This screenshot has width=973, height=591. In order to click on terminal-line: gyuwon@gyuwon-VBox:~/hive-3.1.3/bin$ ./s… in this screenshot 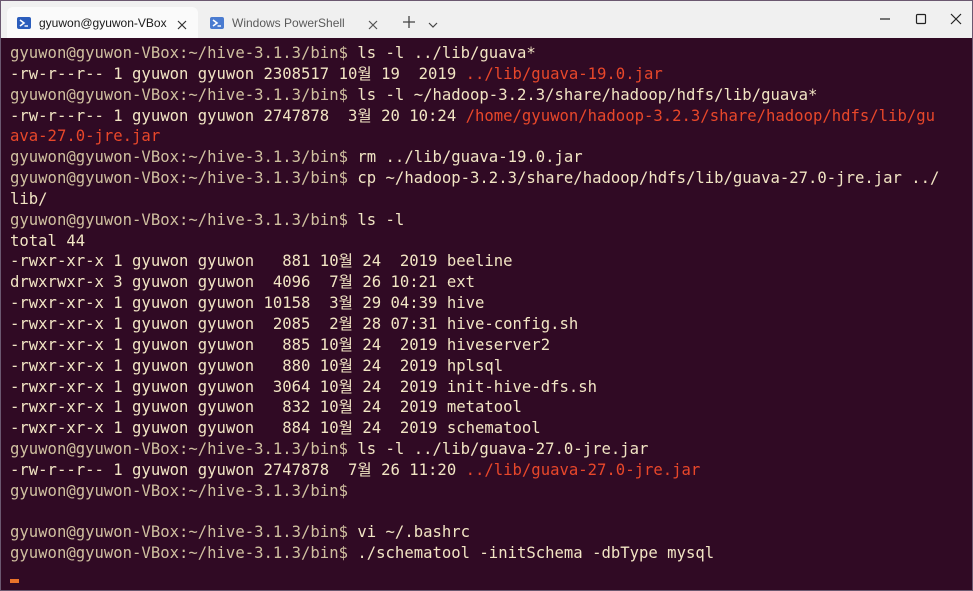, I will do `click(474, 553)`.